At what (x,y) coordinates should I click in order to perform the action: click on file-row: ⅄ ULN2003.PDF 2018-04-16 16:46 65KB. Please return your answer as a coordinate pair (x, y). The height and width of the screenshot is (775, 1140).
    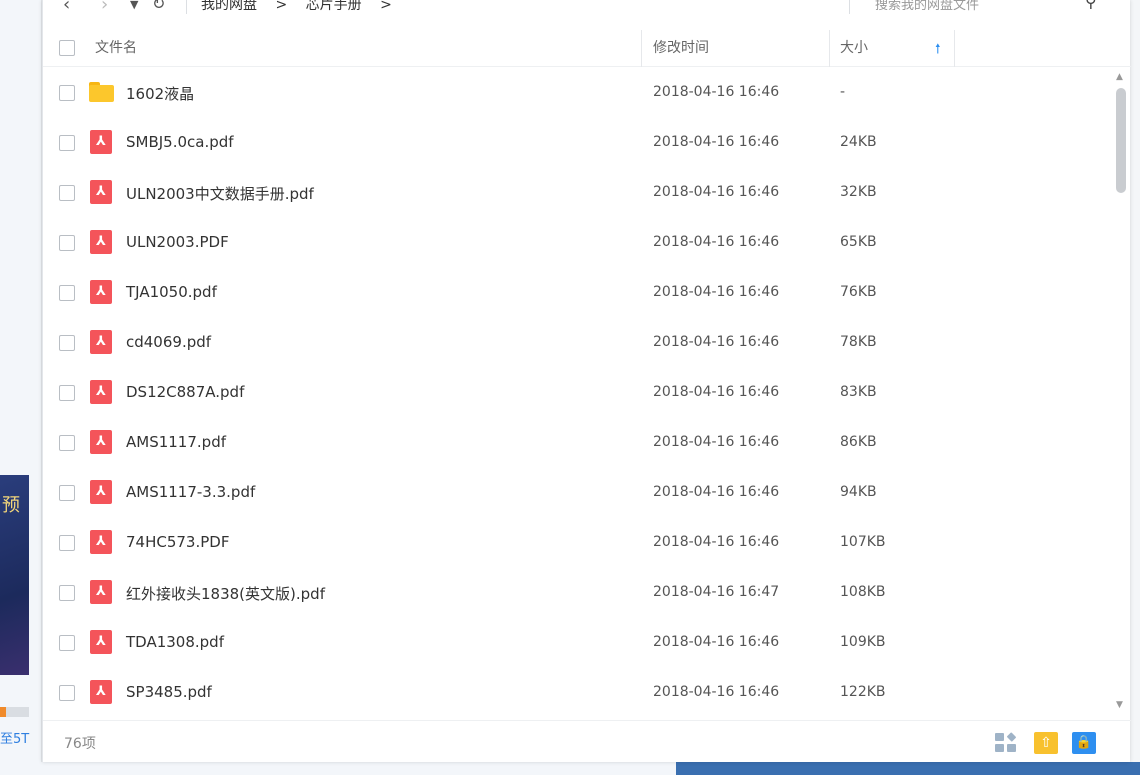
    Looking at the image, I should click on (578, 243).